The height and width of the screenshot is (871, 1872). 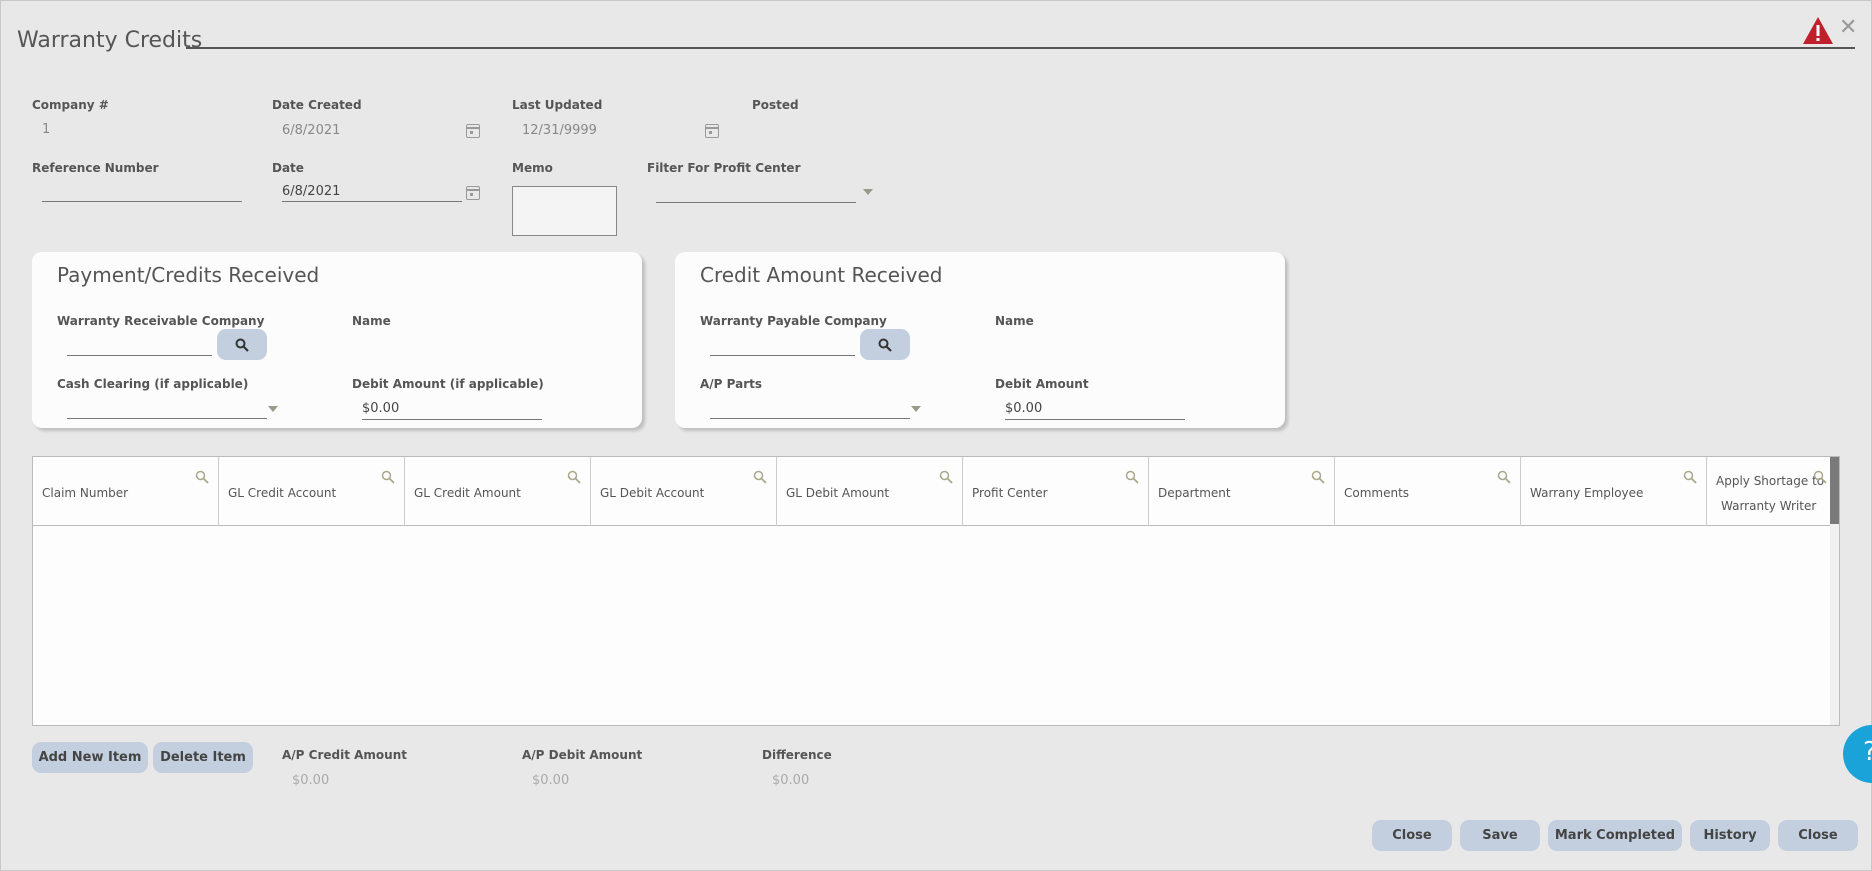 I want to click on receivable-name-label: Name, so click(x=371, y=321).